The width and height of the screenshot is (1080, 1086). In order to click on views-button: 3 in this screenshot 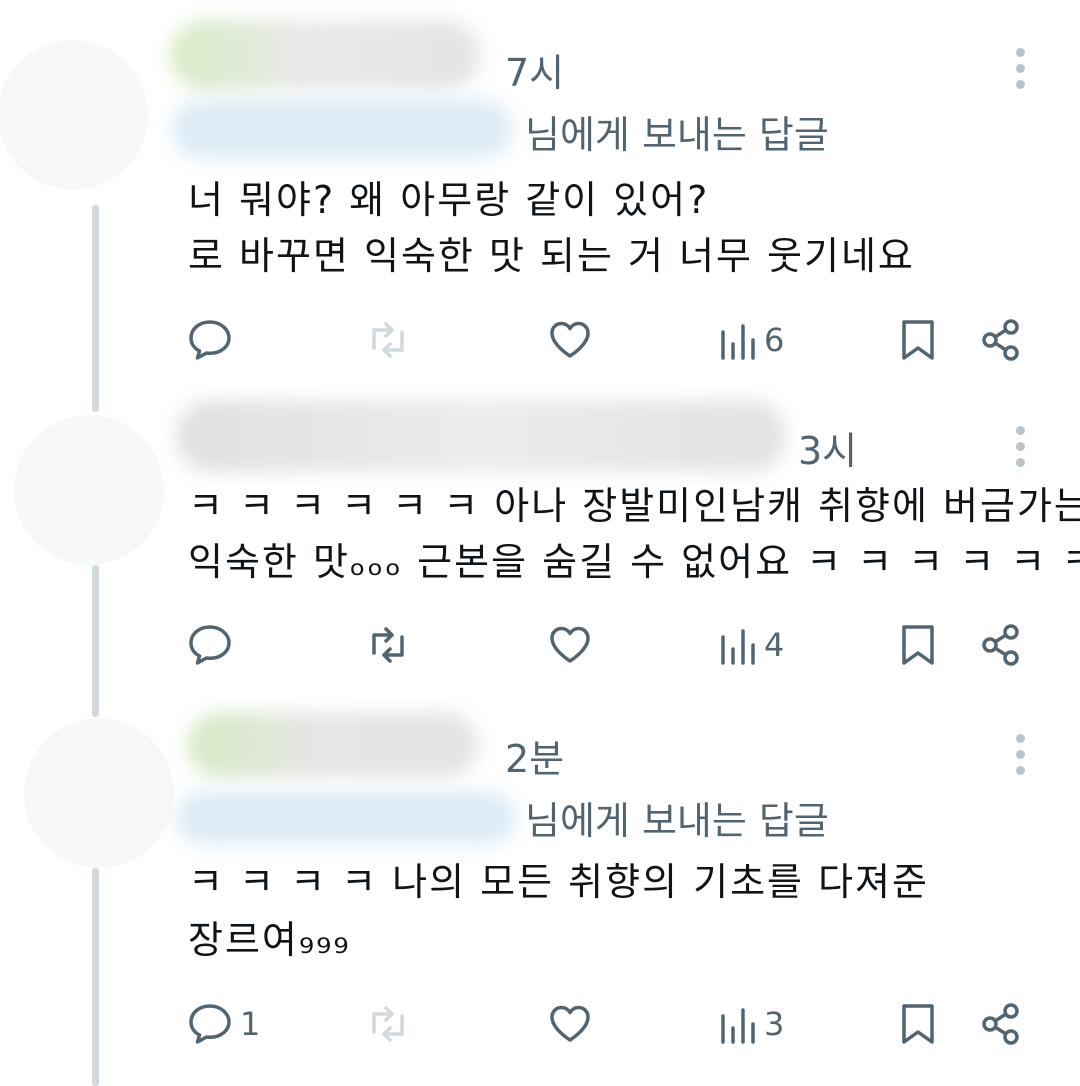, I will do `click(751, 1024)`.